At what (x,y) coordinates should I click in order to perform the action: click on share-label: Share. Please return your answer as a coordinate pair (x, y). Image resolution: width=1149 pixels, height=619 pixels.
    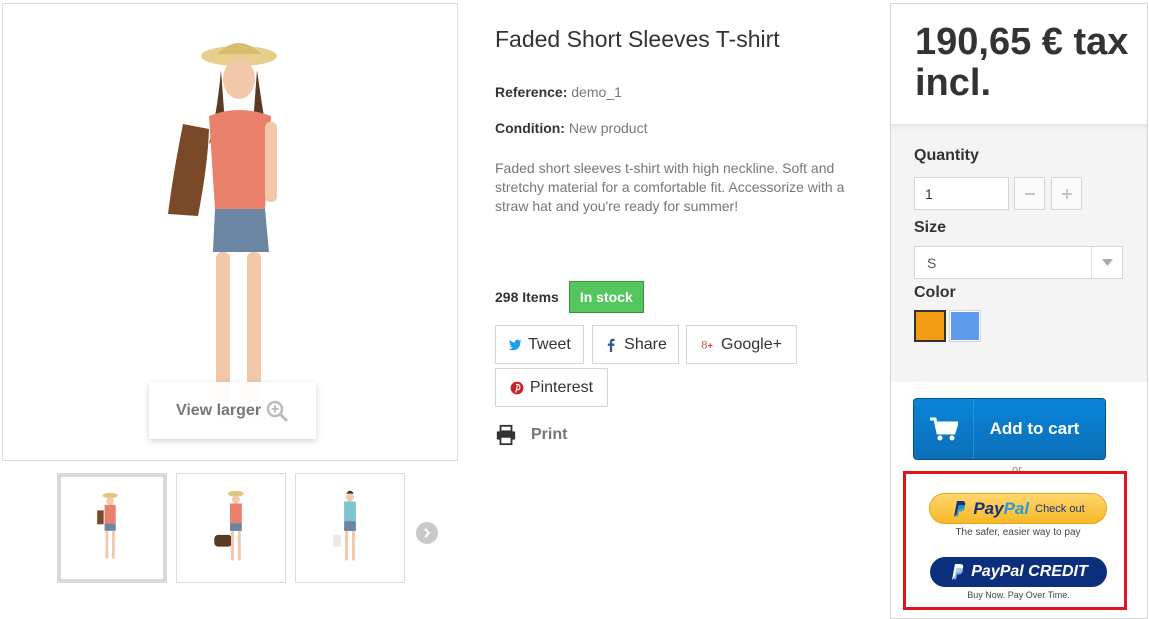
    Looking at the image, I should click on (645, 344).